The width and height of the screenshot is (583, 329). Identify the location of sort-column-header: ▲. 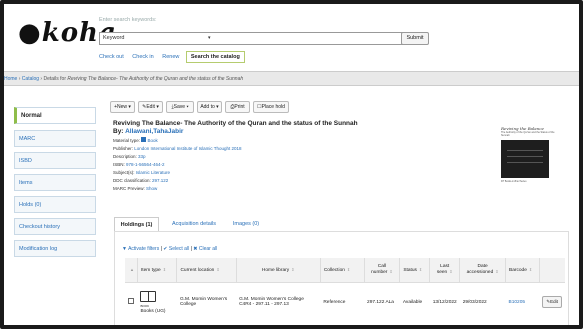
(131, 270).